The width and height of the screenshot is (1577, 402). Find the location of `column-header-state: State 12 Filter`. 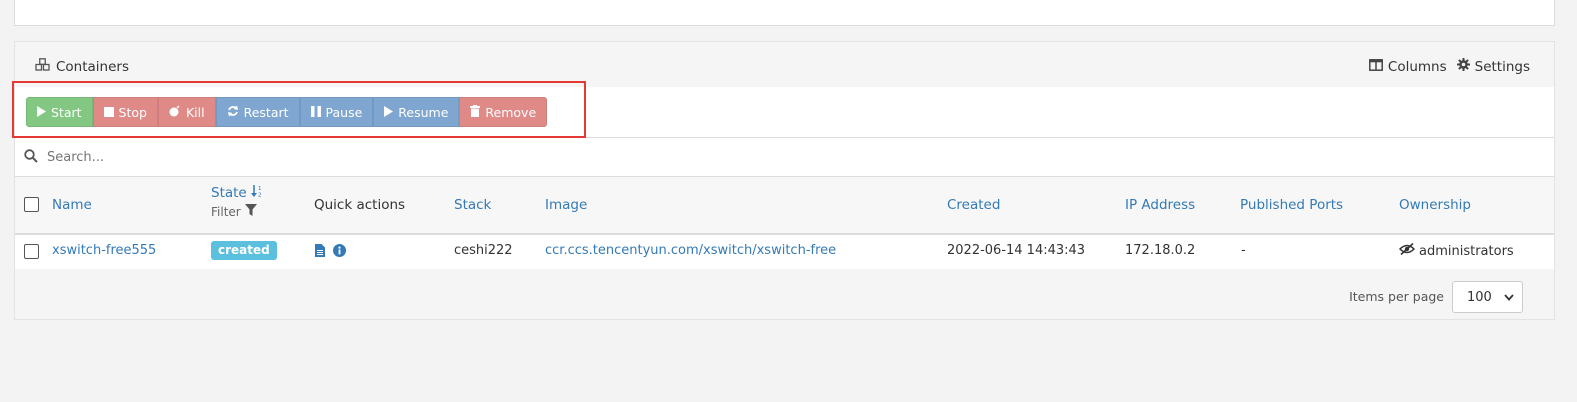

column-header-state: State 12 Filter is located at coordinates (237, 202).